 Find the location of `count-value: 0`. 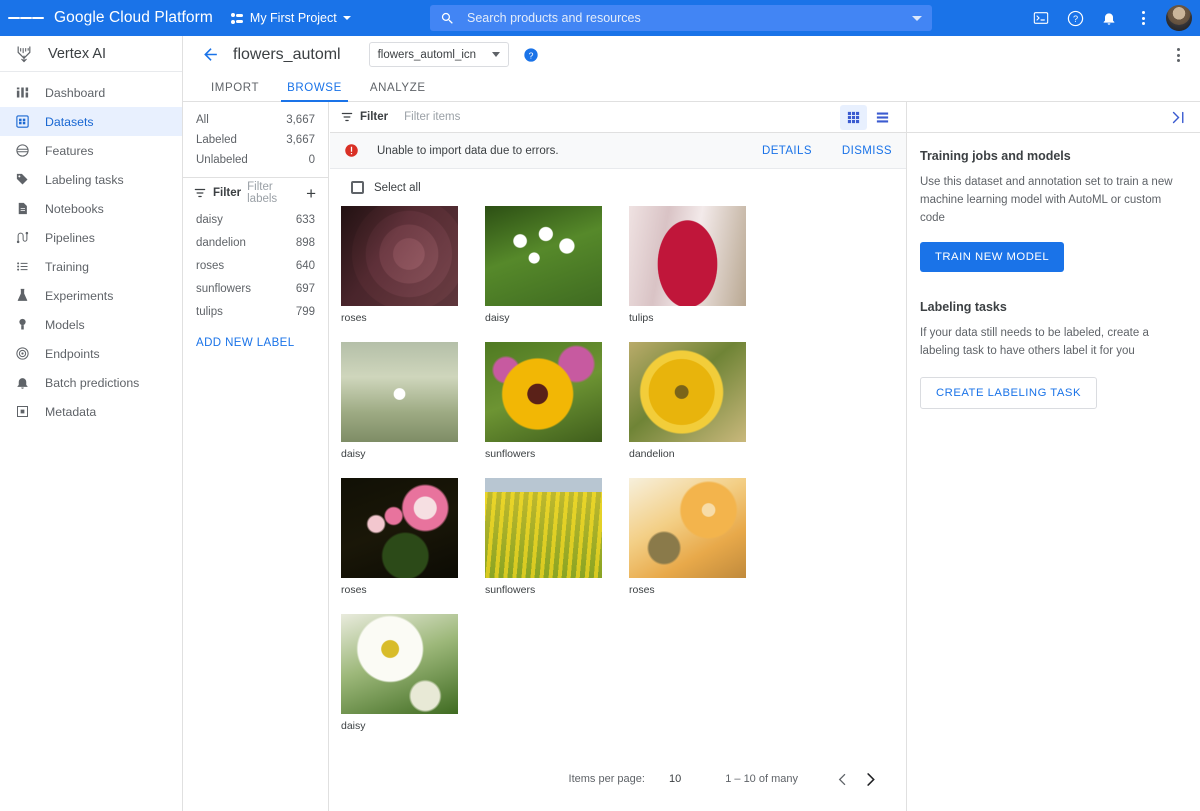

count-value: 0 is located at coordinates (311, 160).